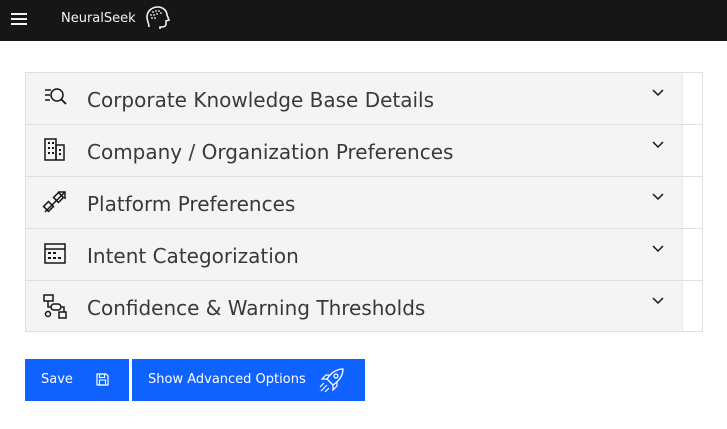 The width and height of the screenshot is (727, 429). What do you see at coordinates (54, 149) in the screenshot?
I see `building-icon` at bounding box center [54, 149].